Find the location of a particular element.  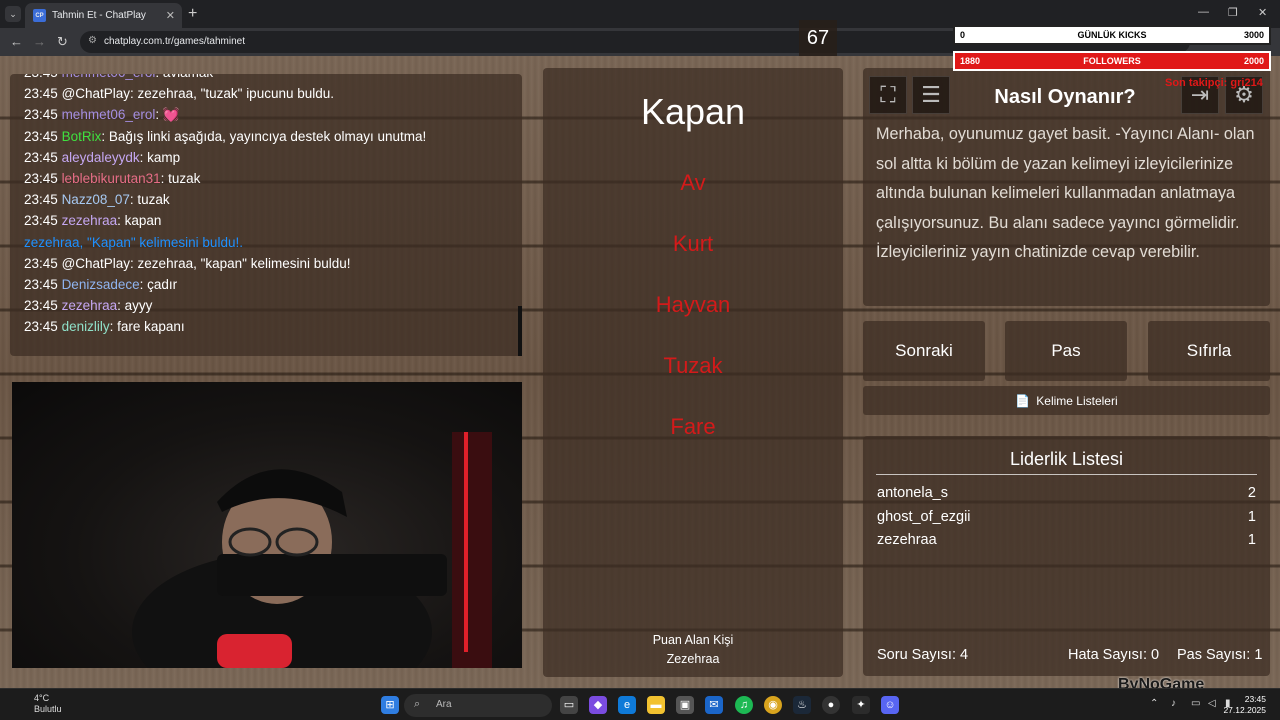

forbidden-word: Fare is located at coordinates (693, 426).